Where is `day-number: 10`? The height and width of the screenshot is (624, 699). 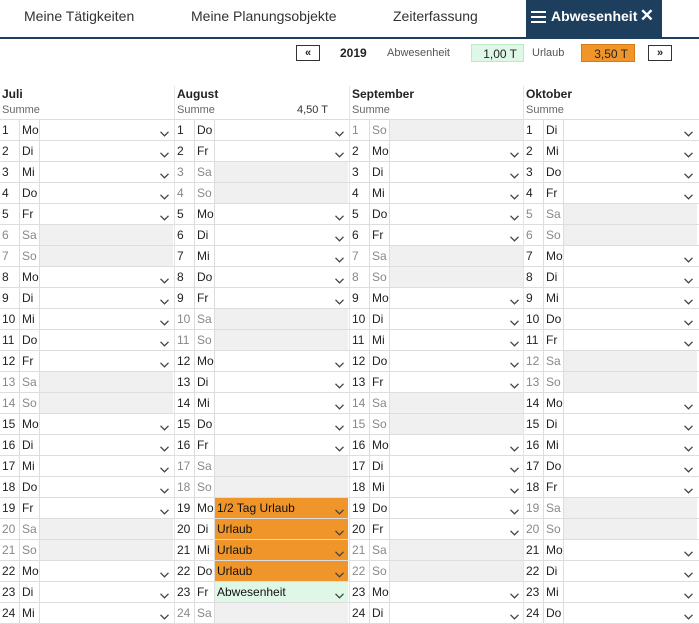
day-number: 10 is located at coordinates (9, 319).